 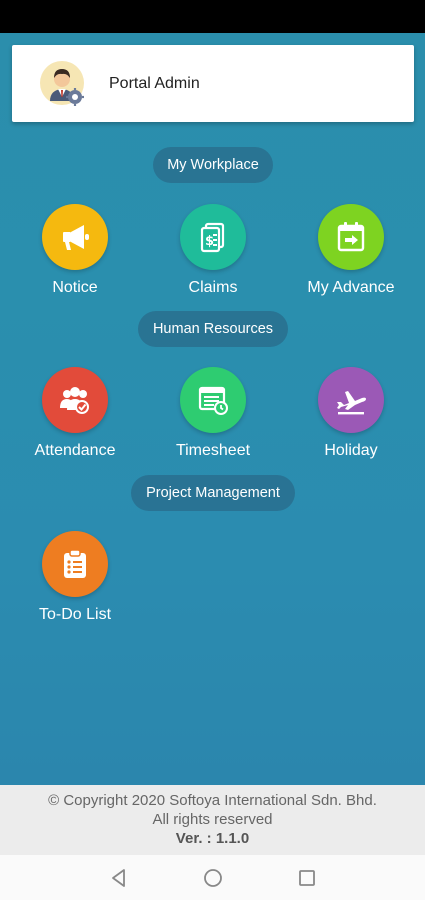 What do you see at coordinates (351, 450) in the screenshot?
I see `tile-holiday-label: Holiday` at bounding box center [351, 450].